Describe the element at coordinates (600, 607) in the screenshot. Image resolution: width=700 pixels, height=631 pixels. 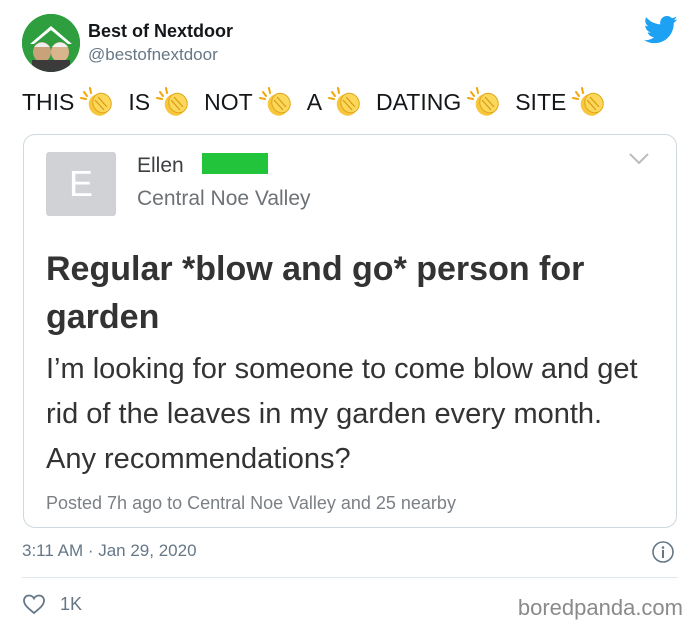
I see `watermark: boredpanda.com` at that location.